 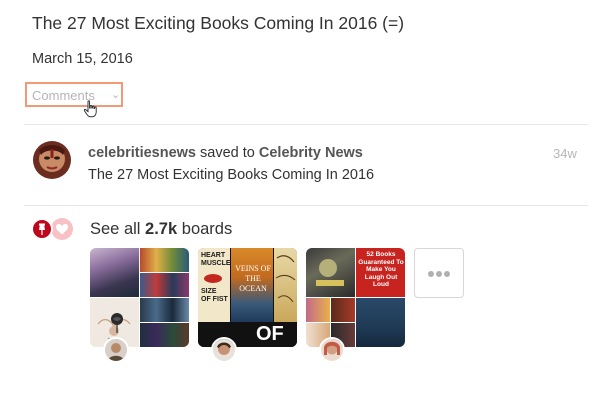 I want to click on see-all-boards-link: See all 2.7k boards, so click(x=161, y=229).